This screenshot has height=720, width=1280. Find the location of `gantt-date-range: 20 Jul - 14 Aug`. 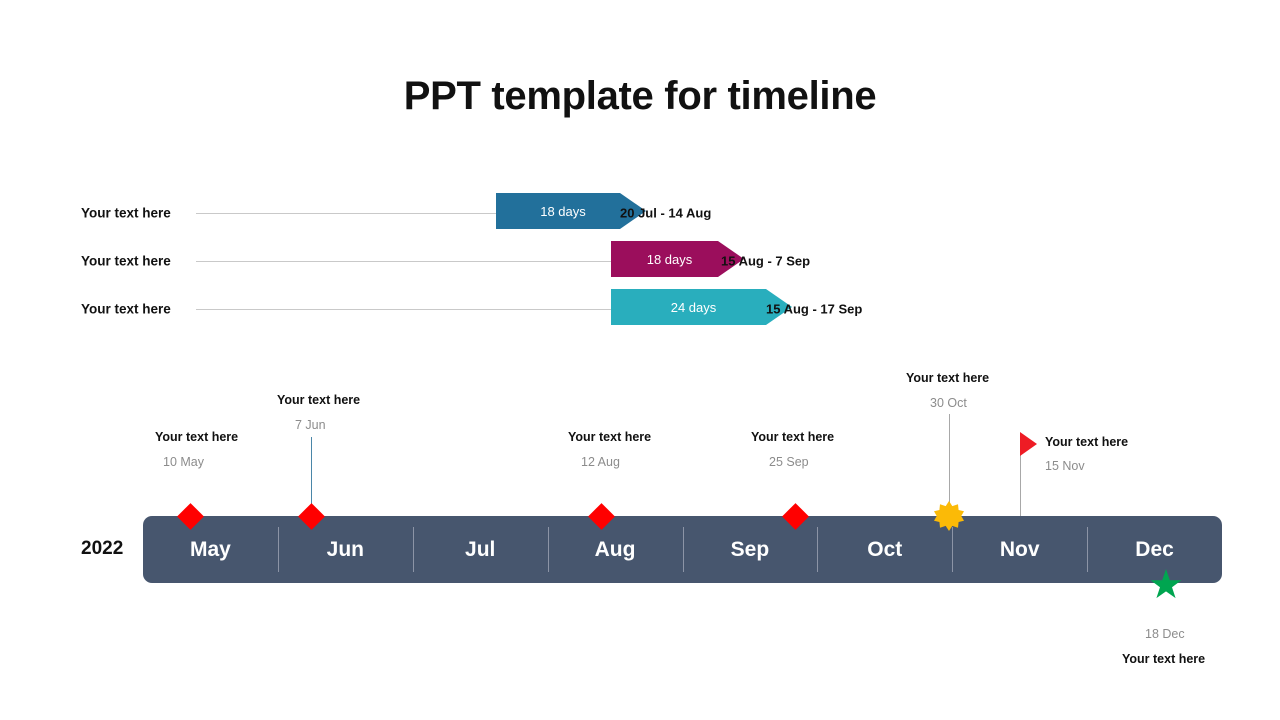

gantt-date-range: 20 Jul - 14 Aug is located at coordinates (666, 213).